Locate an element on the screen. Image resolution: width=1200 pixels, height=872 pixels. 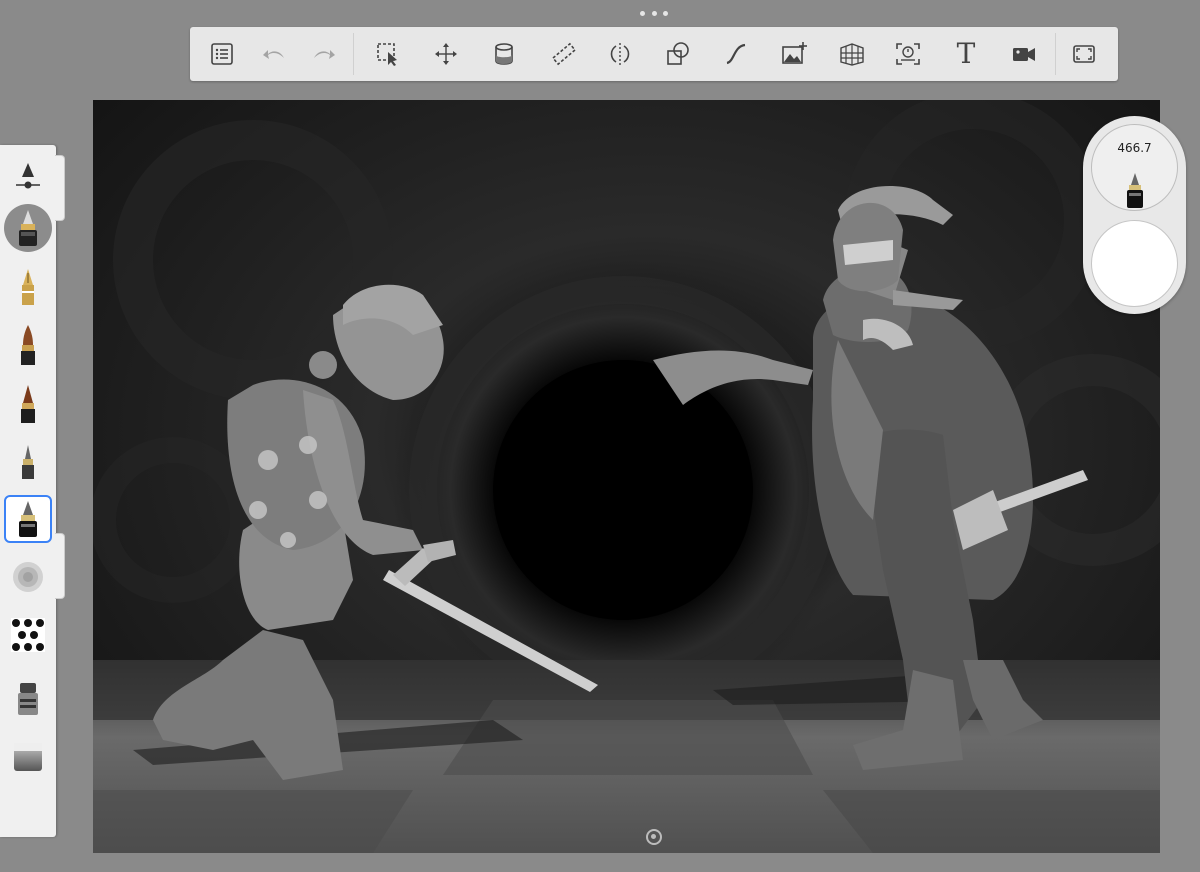
brush-size-puck: 466.7 is located at coordinates (1134, 167).